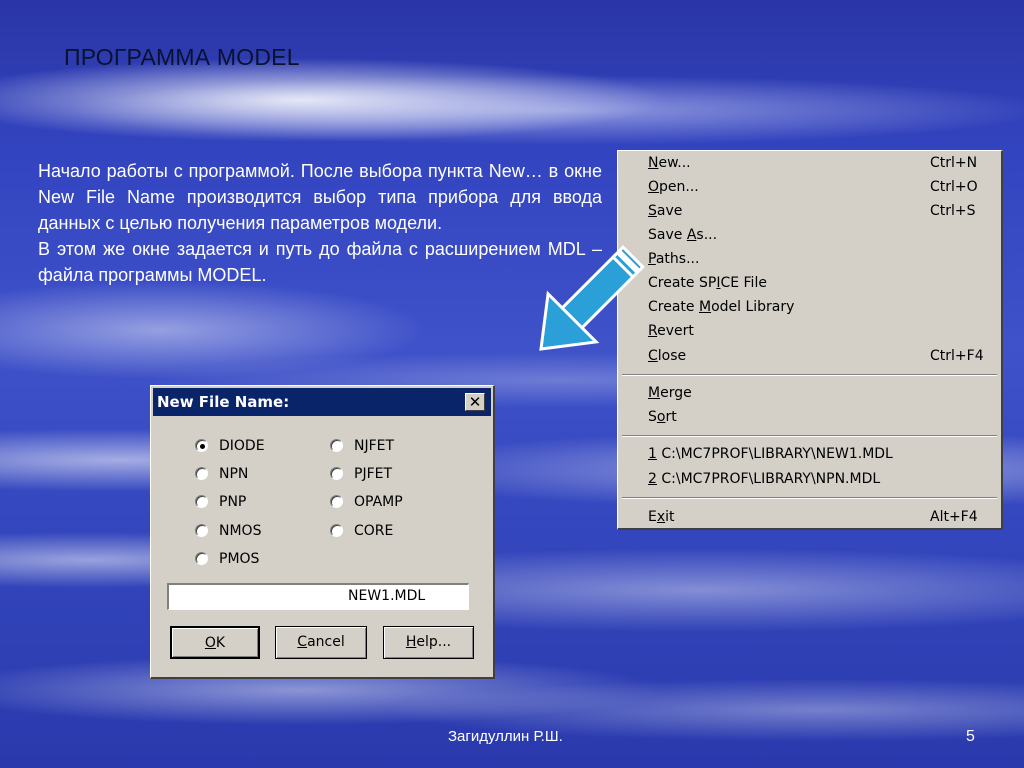  What do you see at coordinates (234, 474) in the screenshot?
I see `radio-label: NPN` at bounding box center [234, 474].